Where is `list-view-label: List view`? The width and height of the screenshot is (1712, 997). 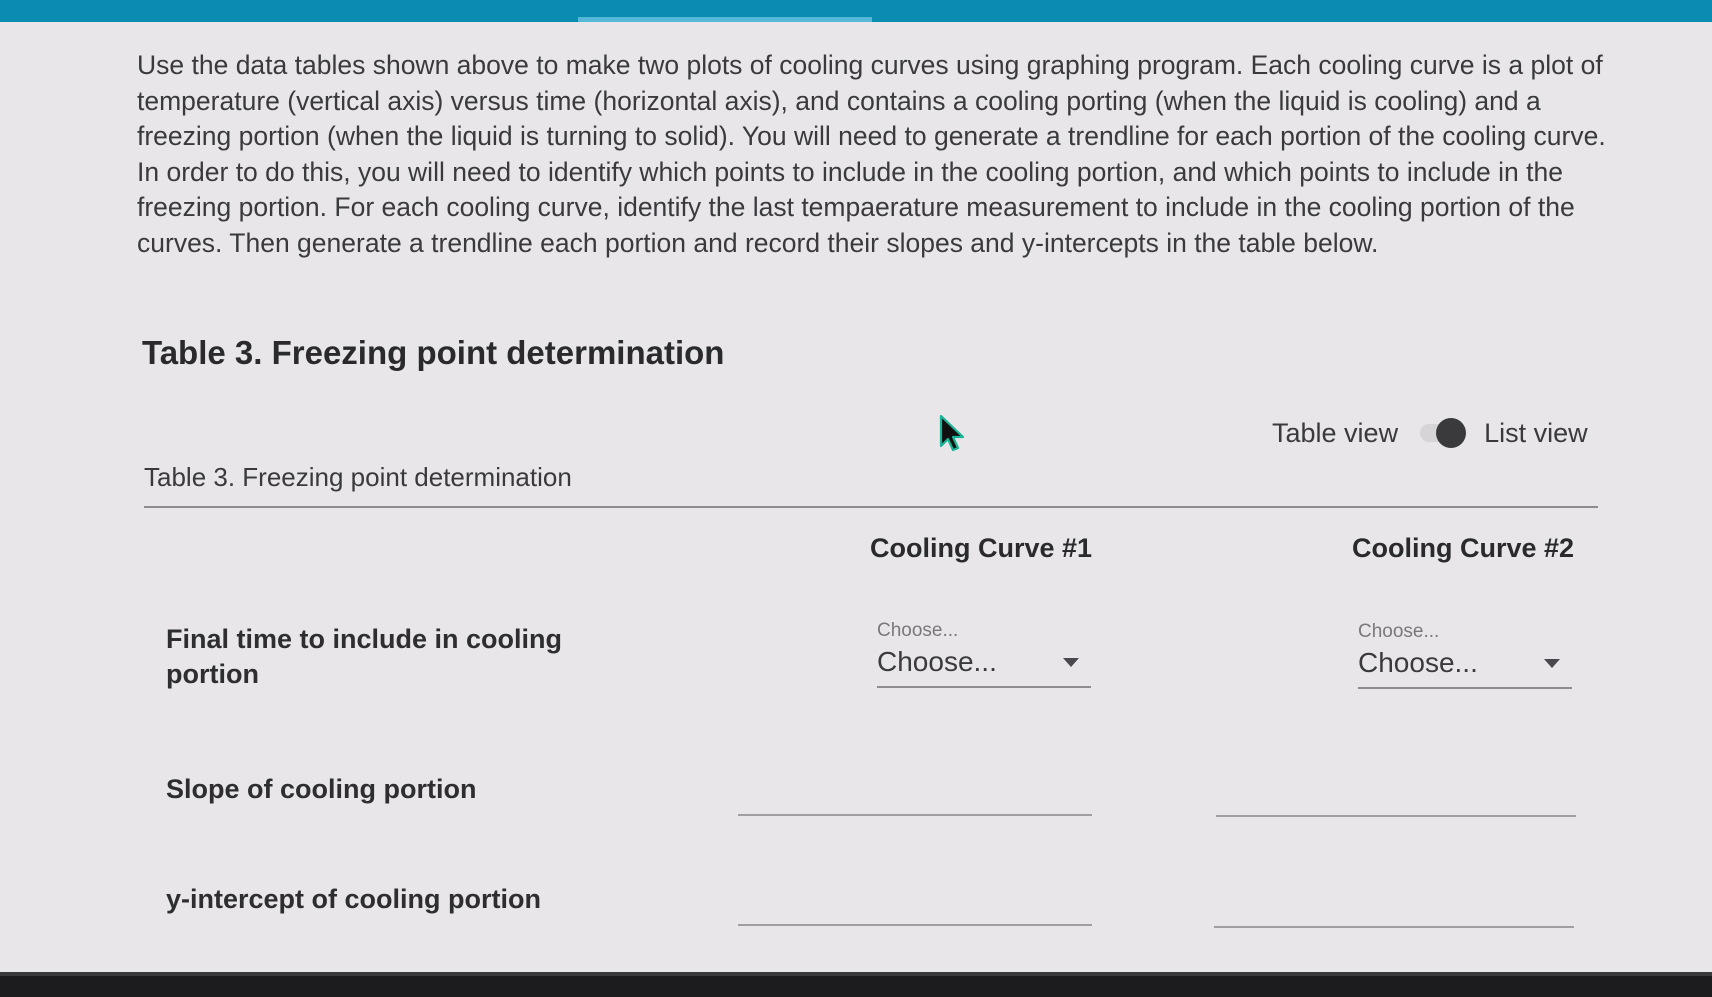 list-view-label: List view is located at coordinates (1536, 433).